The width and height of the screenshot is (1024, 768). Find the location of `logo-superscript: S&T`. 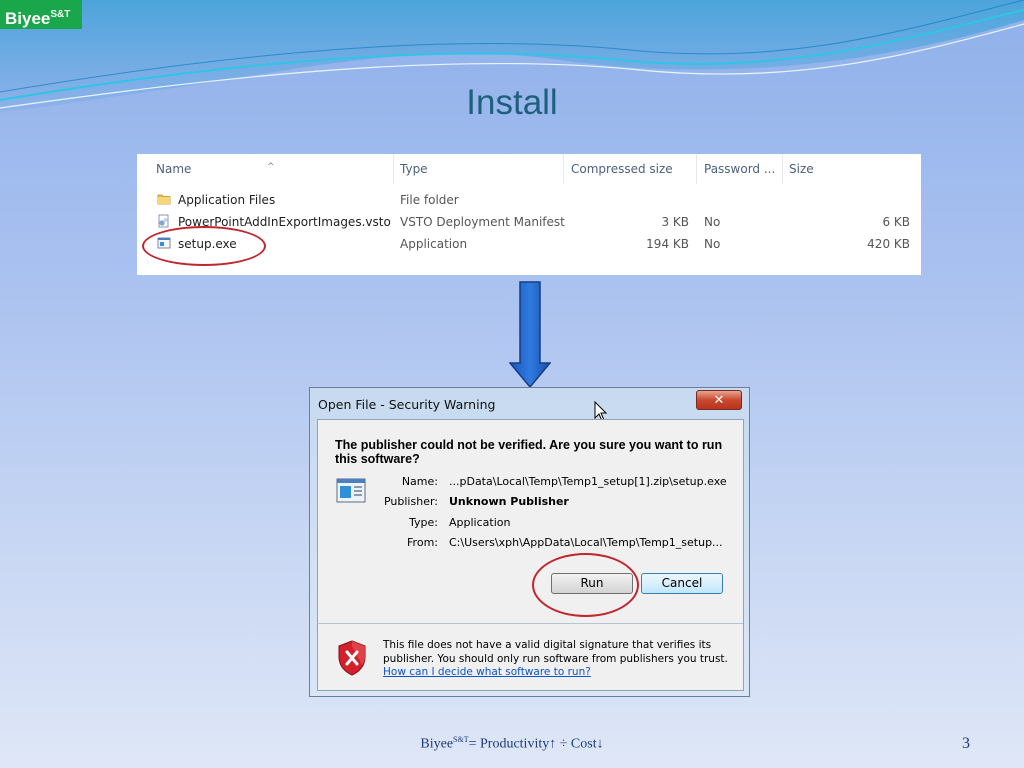

logo-superscript: S&T is located at coordinates (60, 14).